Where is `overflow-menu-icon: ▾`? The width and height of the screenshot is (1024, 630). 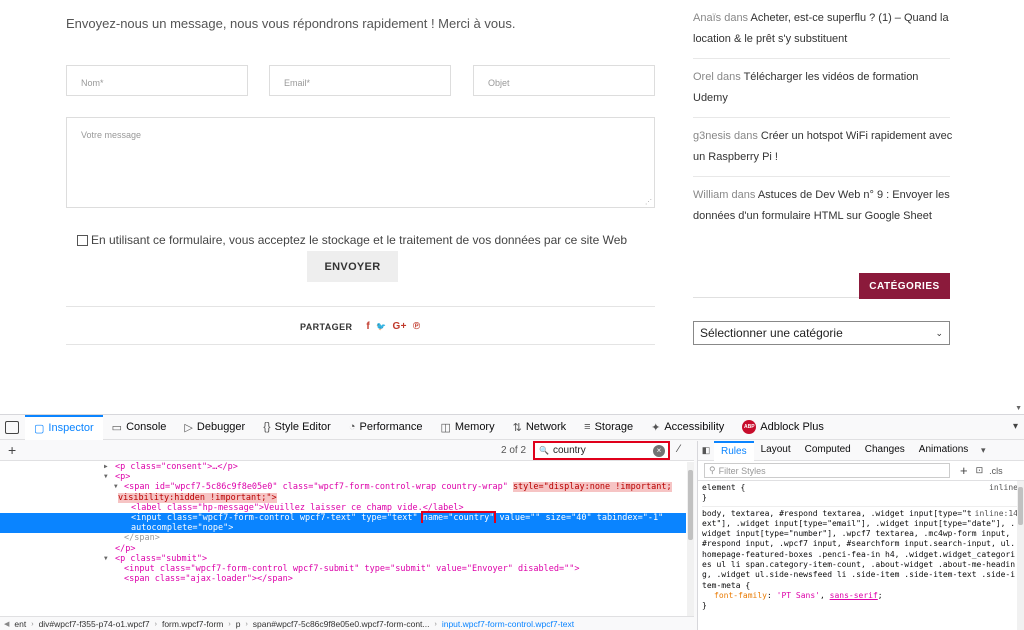
overflow-menu-icon: ▾ is located at coordinates (1015, 426).